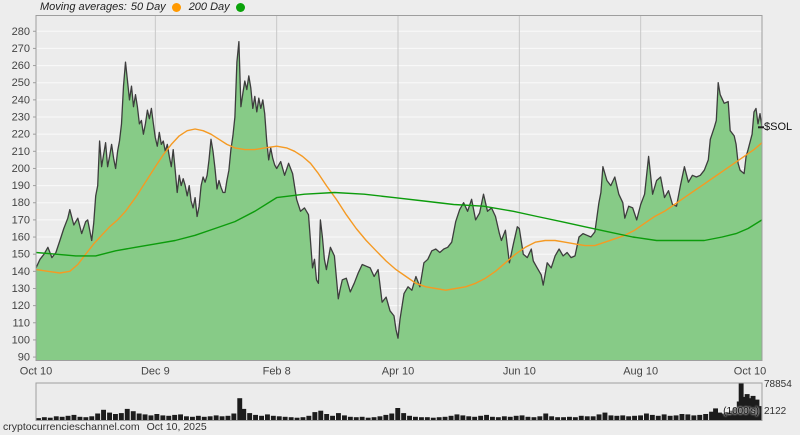 Image resolution: width=800 pixels, height=435 pixels. I want to click on svg-text: Dec 9, so click(155, 372).